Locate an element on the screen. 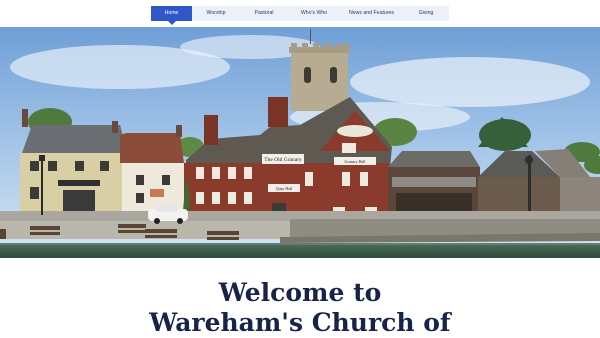 This screenshot has height=338, width=600. white-house is located at coordinates (152, 168).